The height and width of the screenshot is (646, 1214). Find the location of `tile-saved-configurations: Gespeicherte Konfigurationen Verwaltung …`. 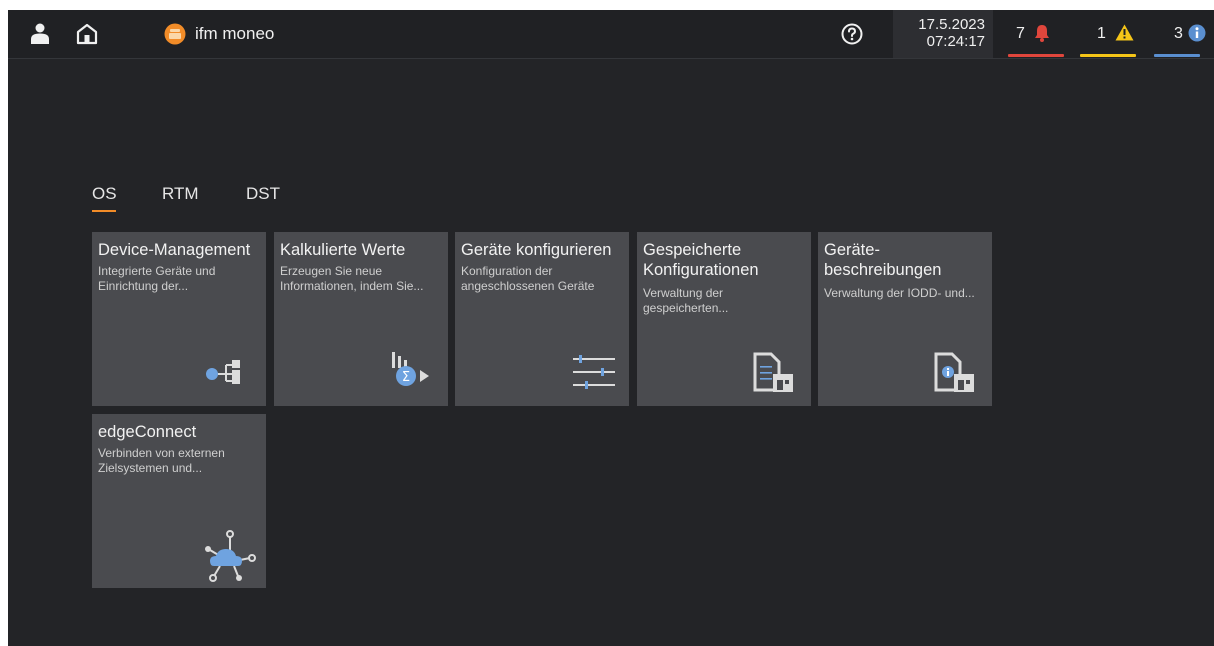

tile-saved-configurations: Gespeicherte Konfigurationen Verwaltung … is located at coordinates (724, 319).